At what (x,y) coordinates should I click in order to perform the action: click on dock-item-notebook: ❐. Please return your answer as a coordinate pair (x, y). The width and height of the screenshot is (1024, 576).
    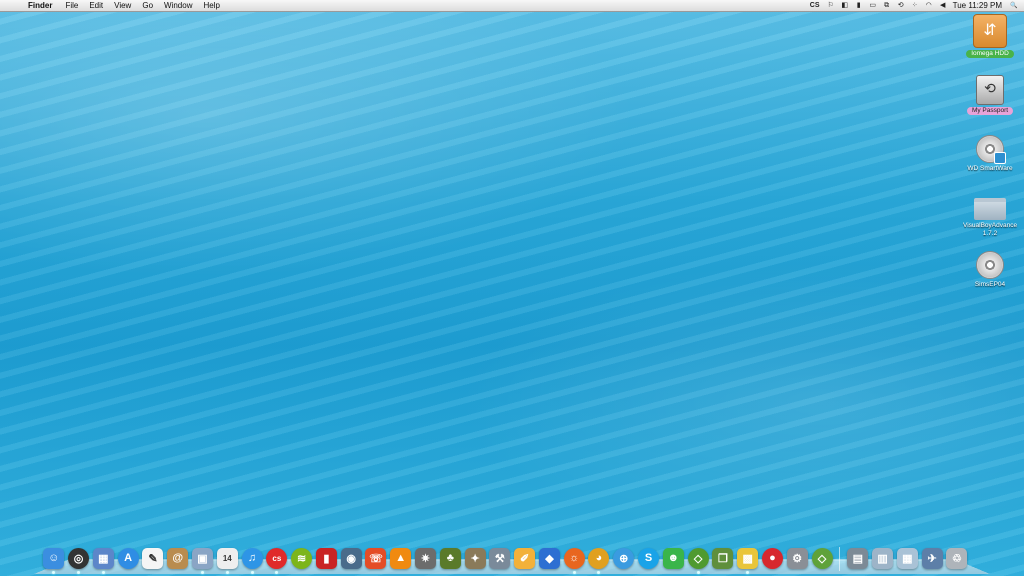
    Looking at the image, I should click on (723, 558).